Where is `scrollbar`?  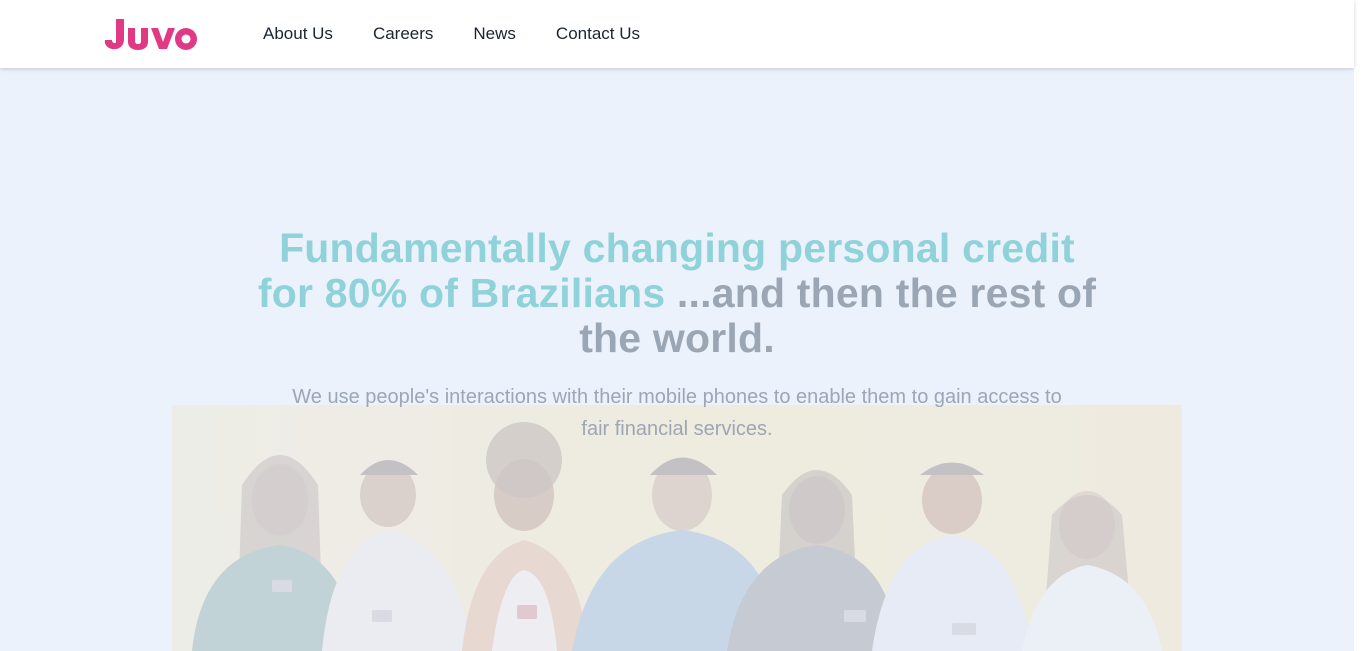 scrollbar is located at coordinates (1360, 325).